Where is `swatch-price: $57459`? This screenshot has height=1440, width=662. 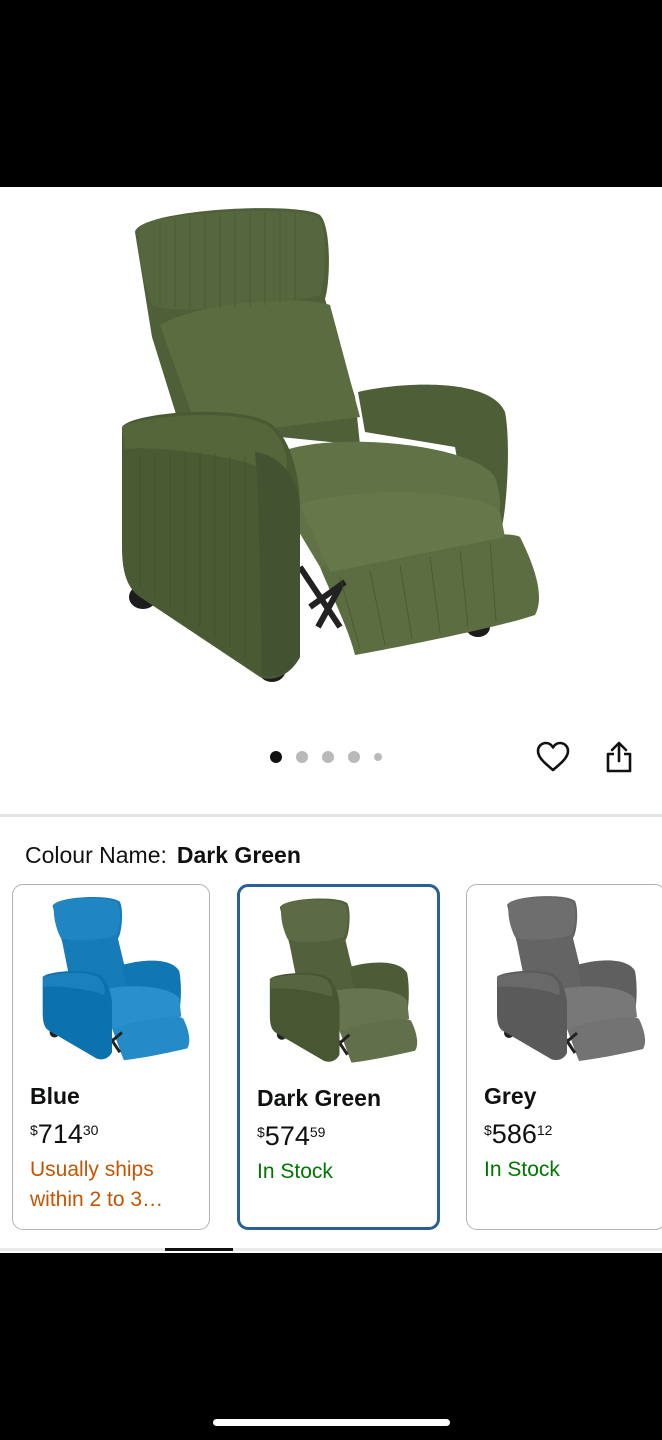 swatch-price: $57459 is located at coordinates (291, 1136).